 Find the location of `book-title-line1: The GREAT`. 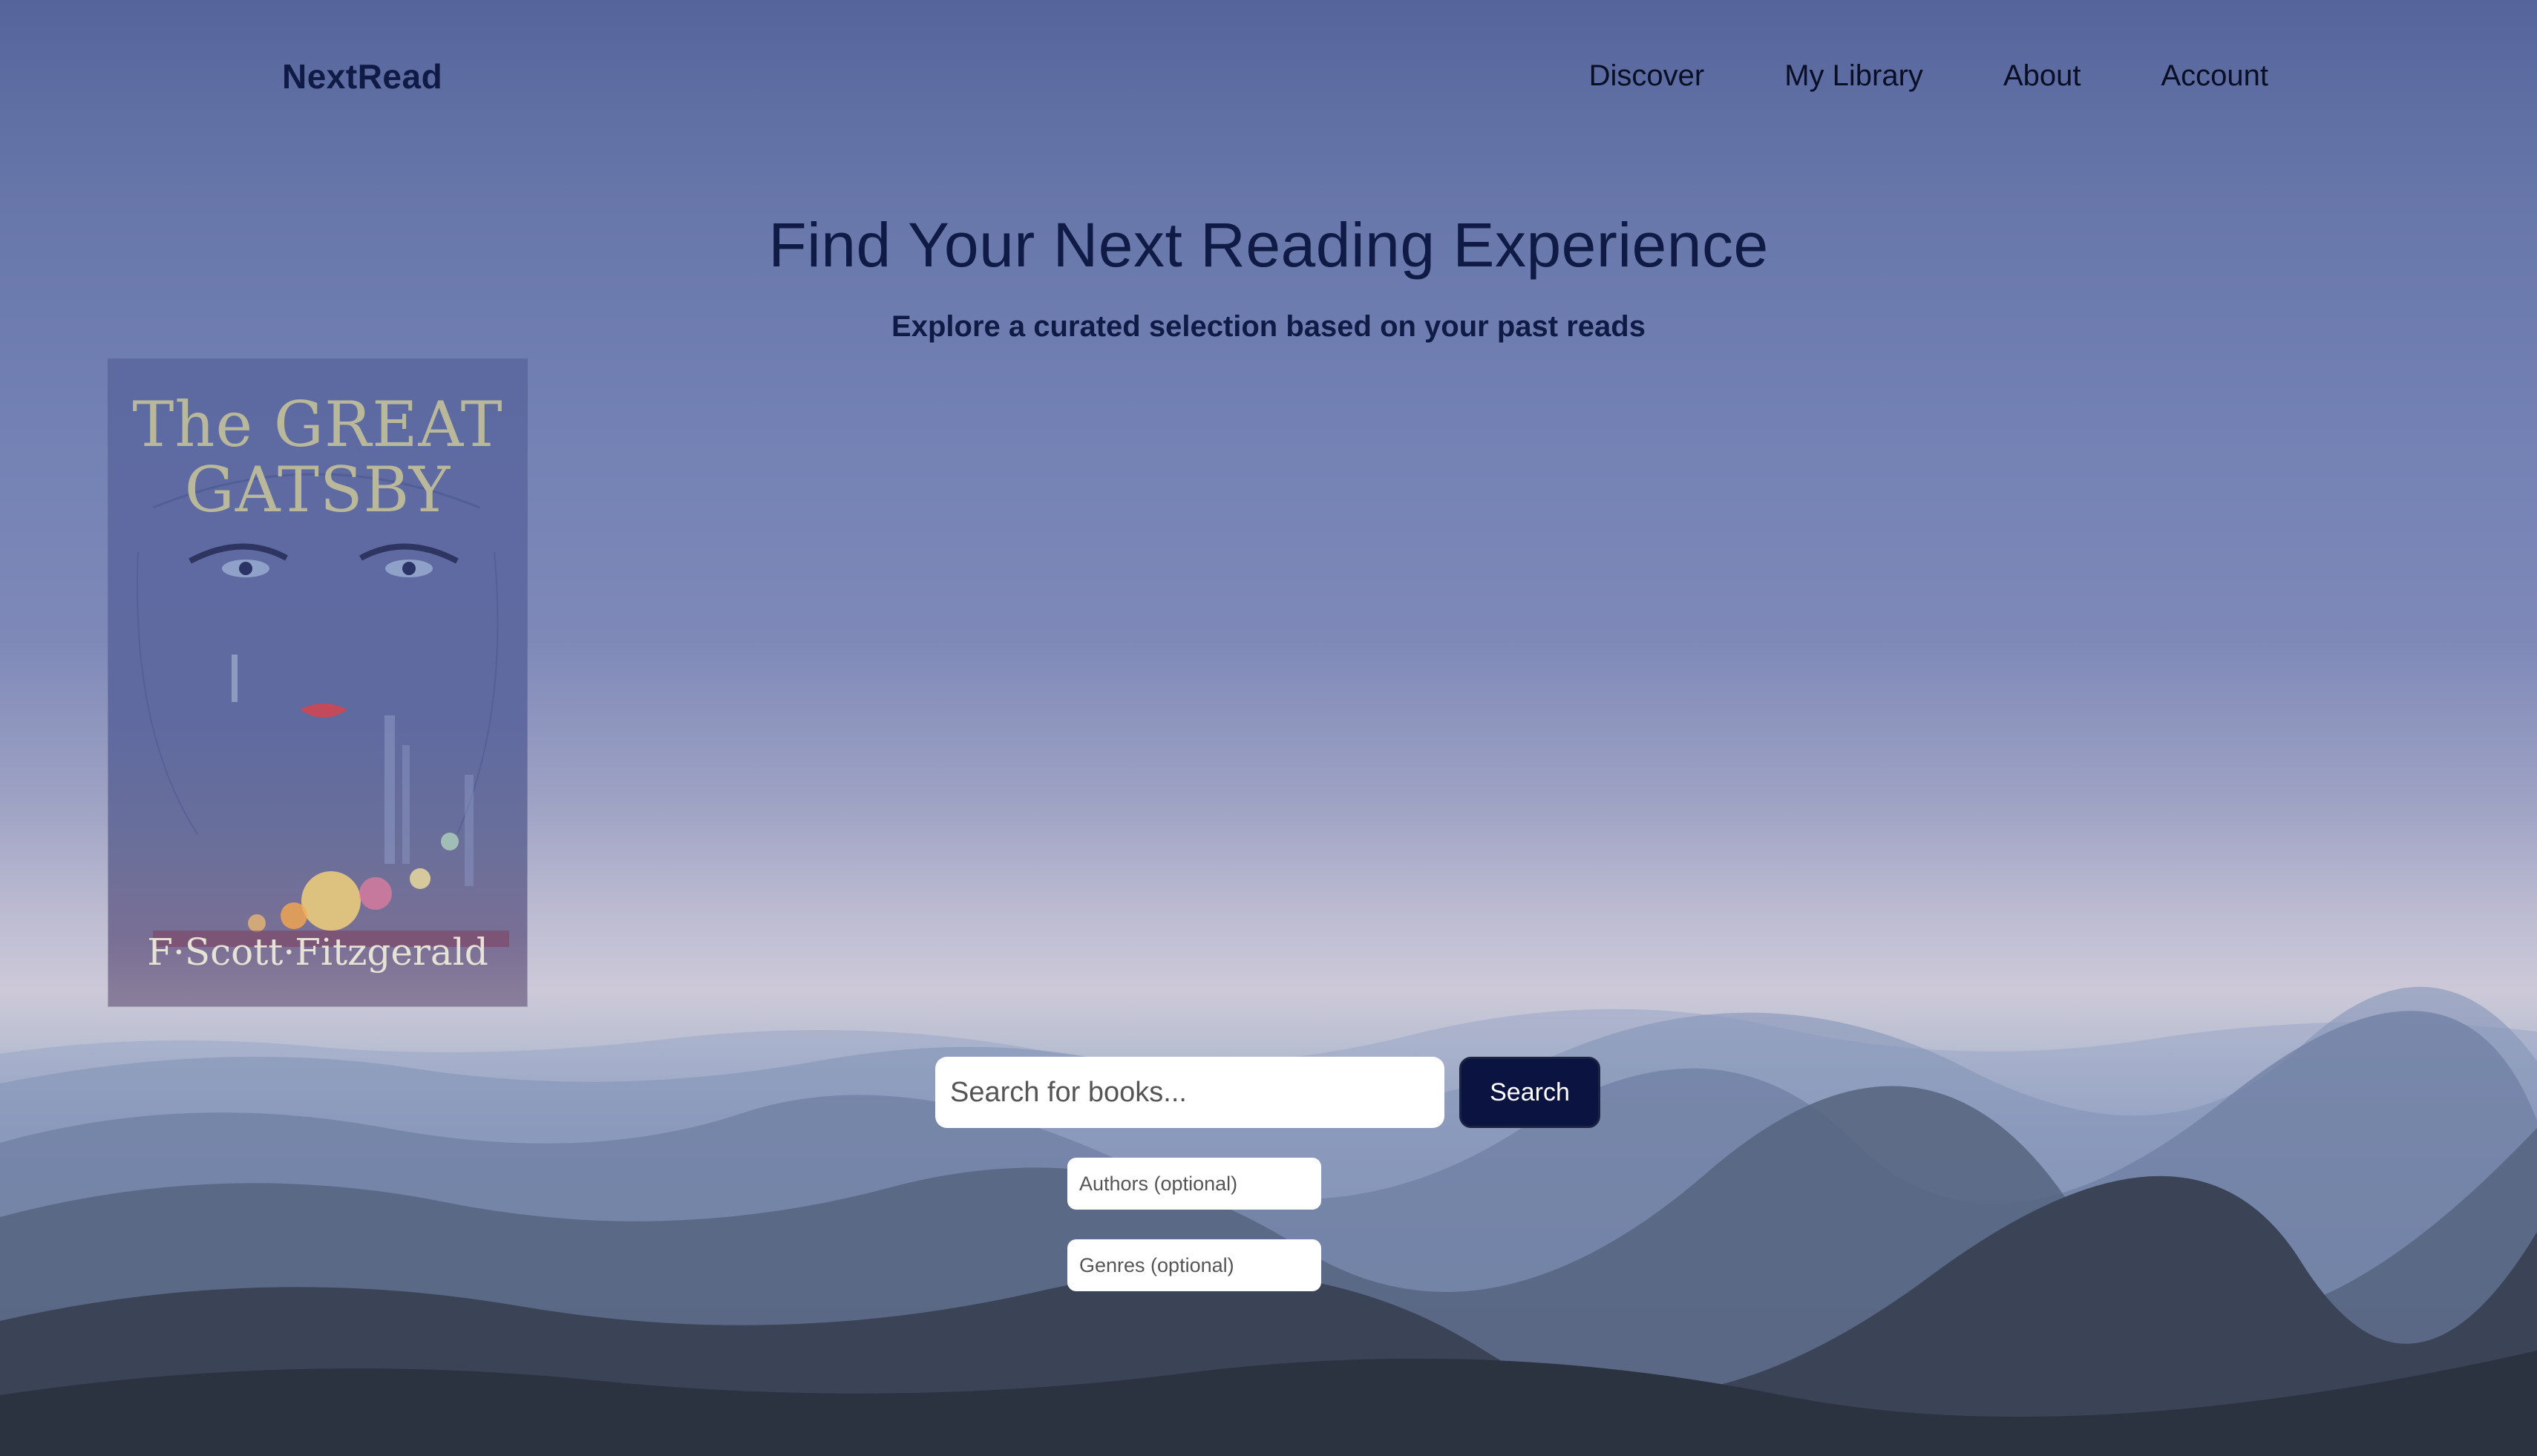

book-title-line1: The GREAT is located at coordinates (317, 425).